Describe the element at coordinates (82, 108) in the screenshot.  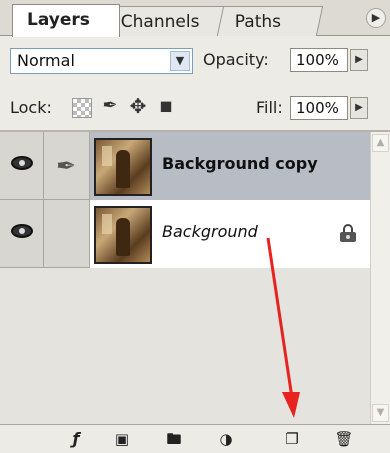
I see `lock-transparent-pixels-icon` at that location.